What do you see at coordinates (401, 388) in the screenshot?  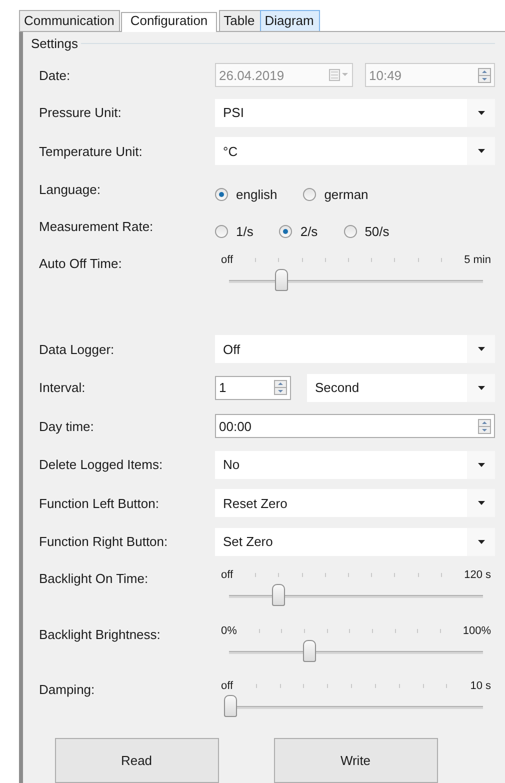 I see `dropdown: Second` at bounding box center [401, 388].